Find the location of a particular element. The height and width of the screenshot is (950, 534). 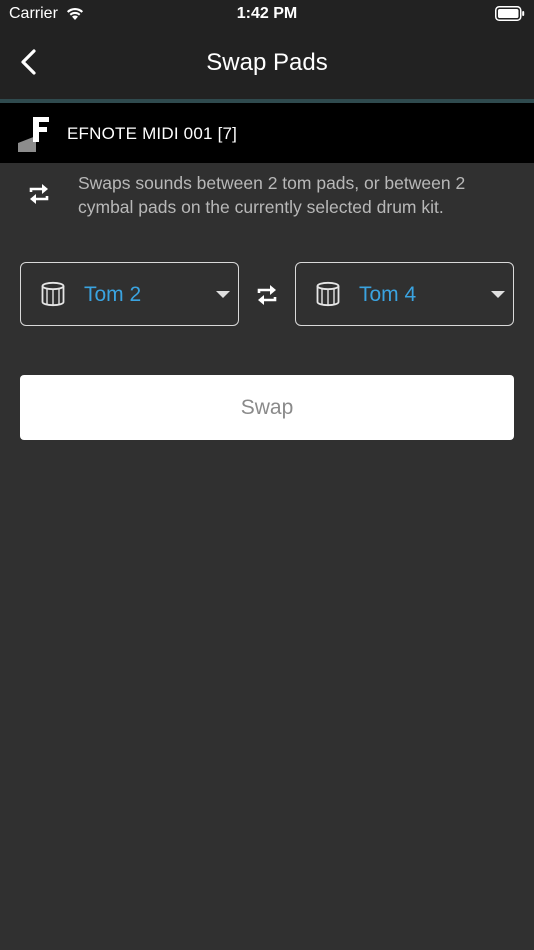

efnote-logo-icon is located at coordinates (33, 134).